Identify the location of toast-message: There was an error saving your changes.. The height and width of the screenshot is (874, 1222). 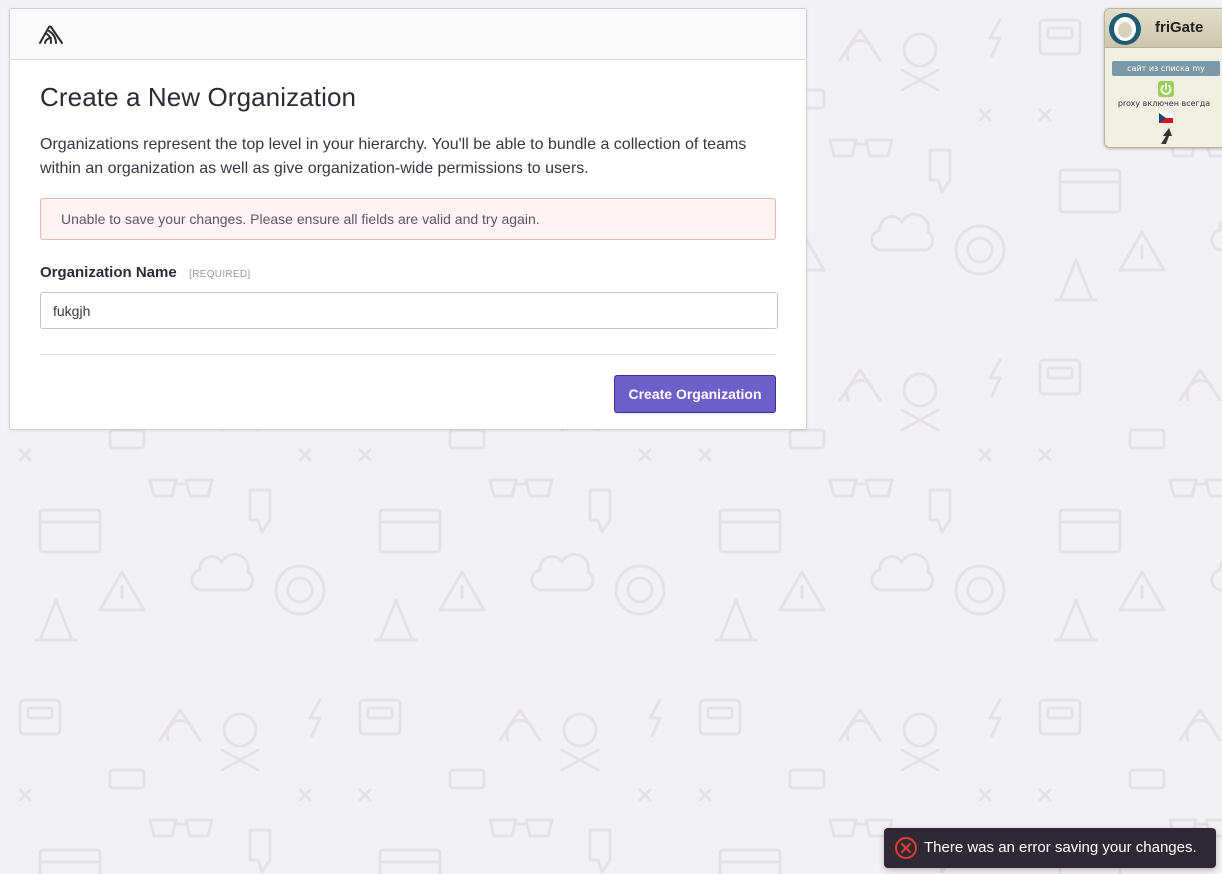
(1060, 847).